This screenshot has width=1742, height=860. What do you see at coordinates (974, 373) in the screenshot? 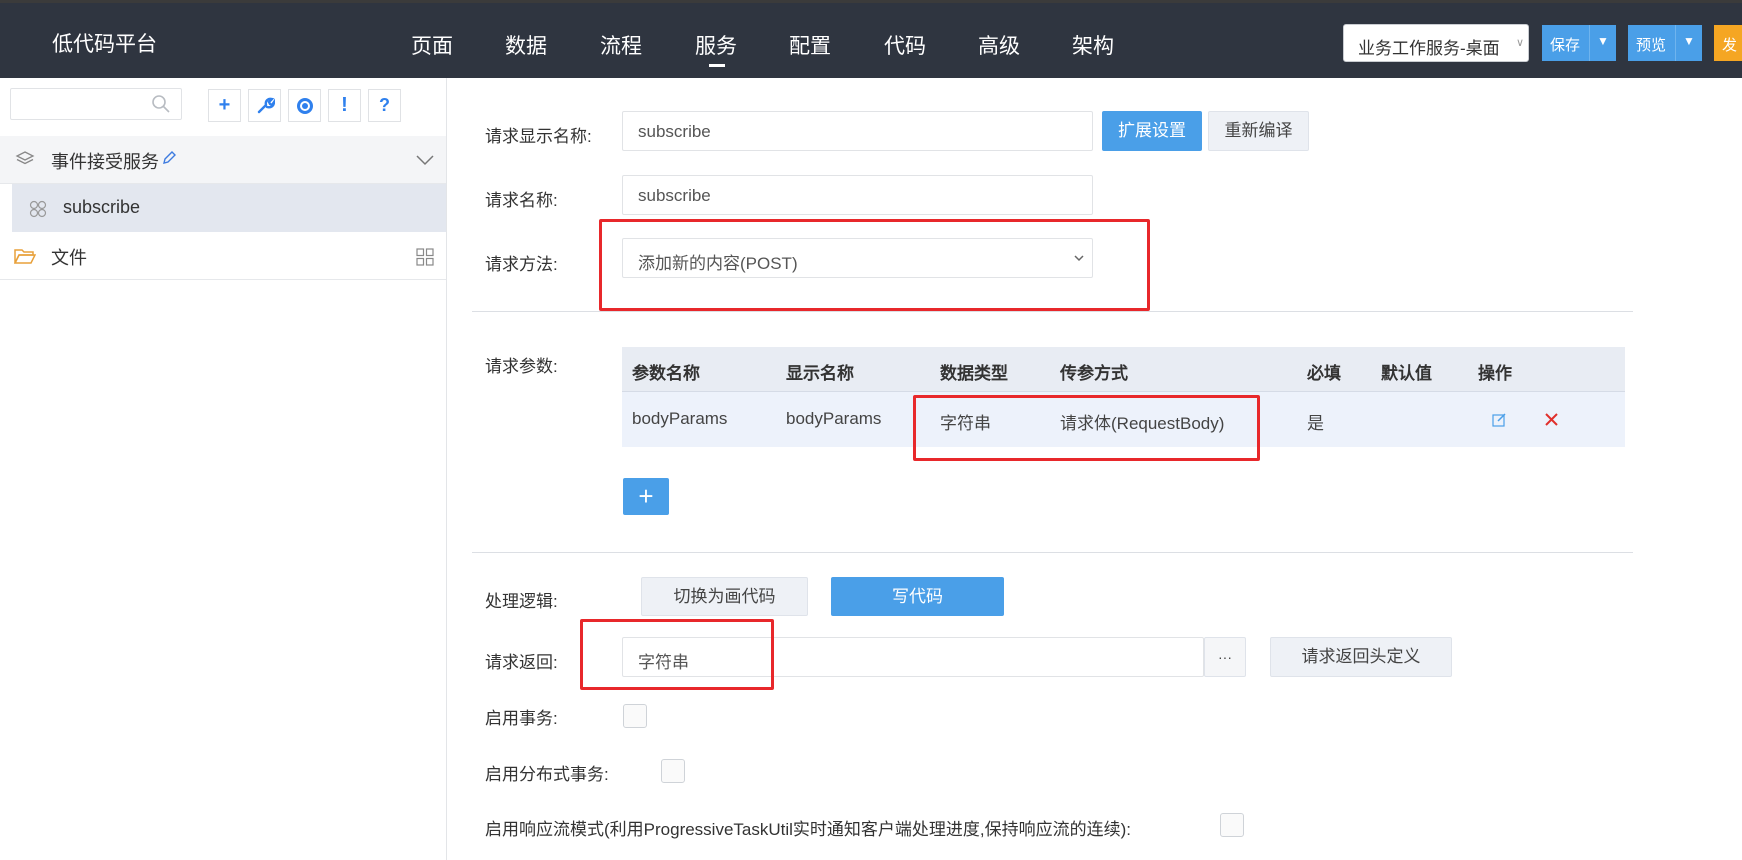
I see `col-data-type: 数据类型` at bounding box center [974, 373].